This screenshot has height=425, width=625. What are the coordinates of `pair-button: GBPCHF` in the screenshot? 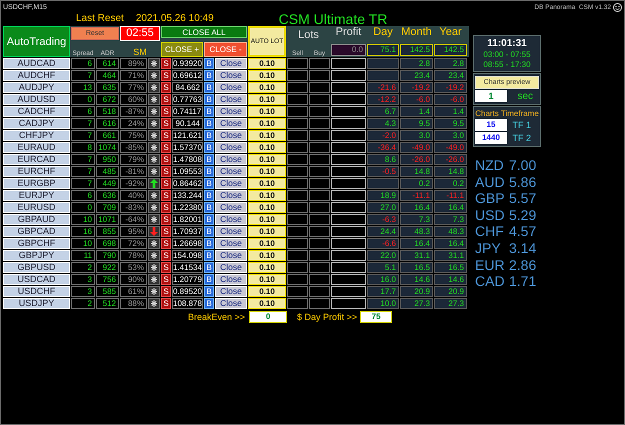 It's located at (36, 243).